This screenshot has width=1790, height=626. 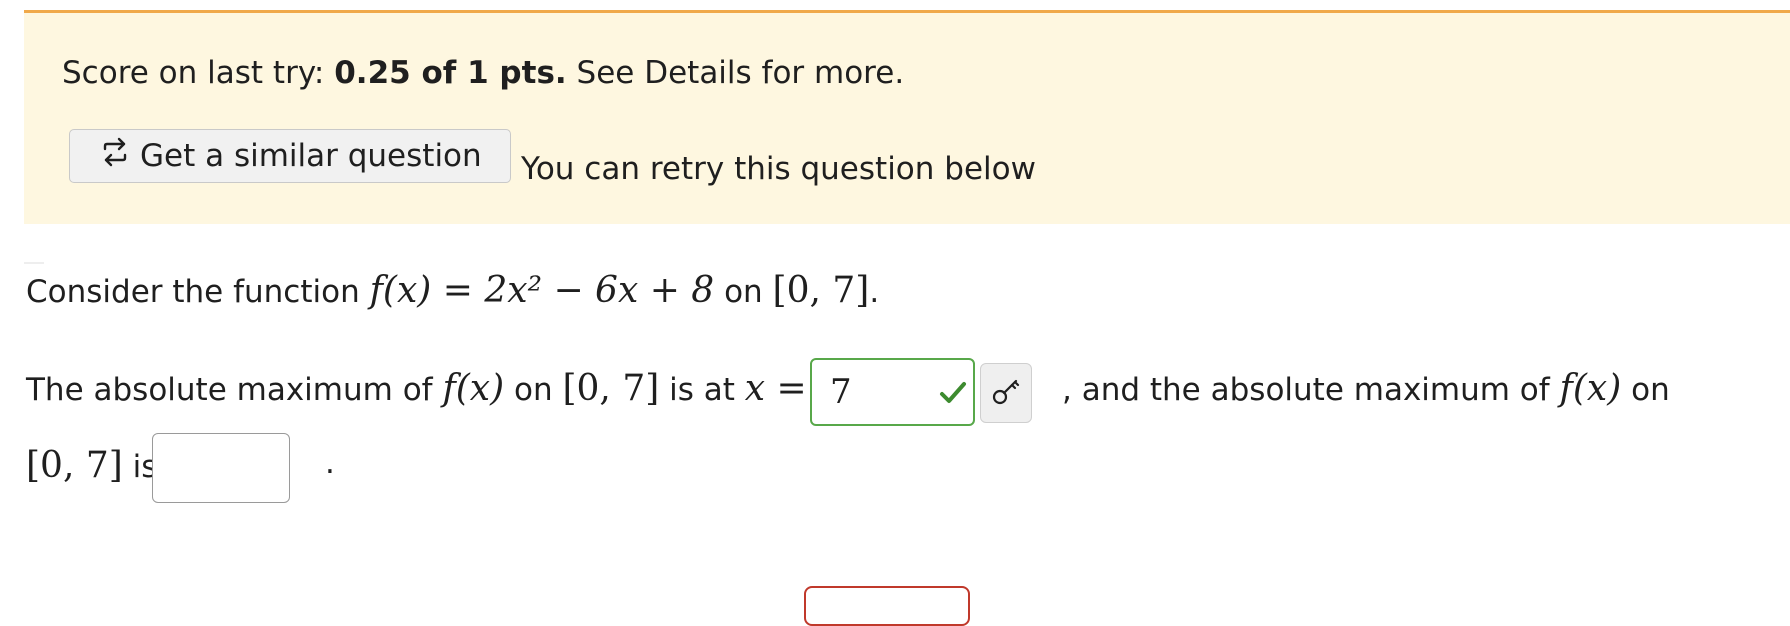 What do you see at coordinates (234, 390) in the screenshot?
I see `question-text: The absolute maximum of` at bounding box center [234, 390].